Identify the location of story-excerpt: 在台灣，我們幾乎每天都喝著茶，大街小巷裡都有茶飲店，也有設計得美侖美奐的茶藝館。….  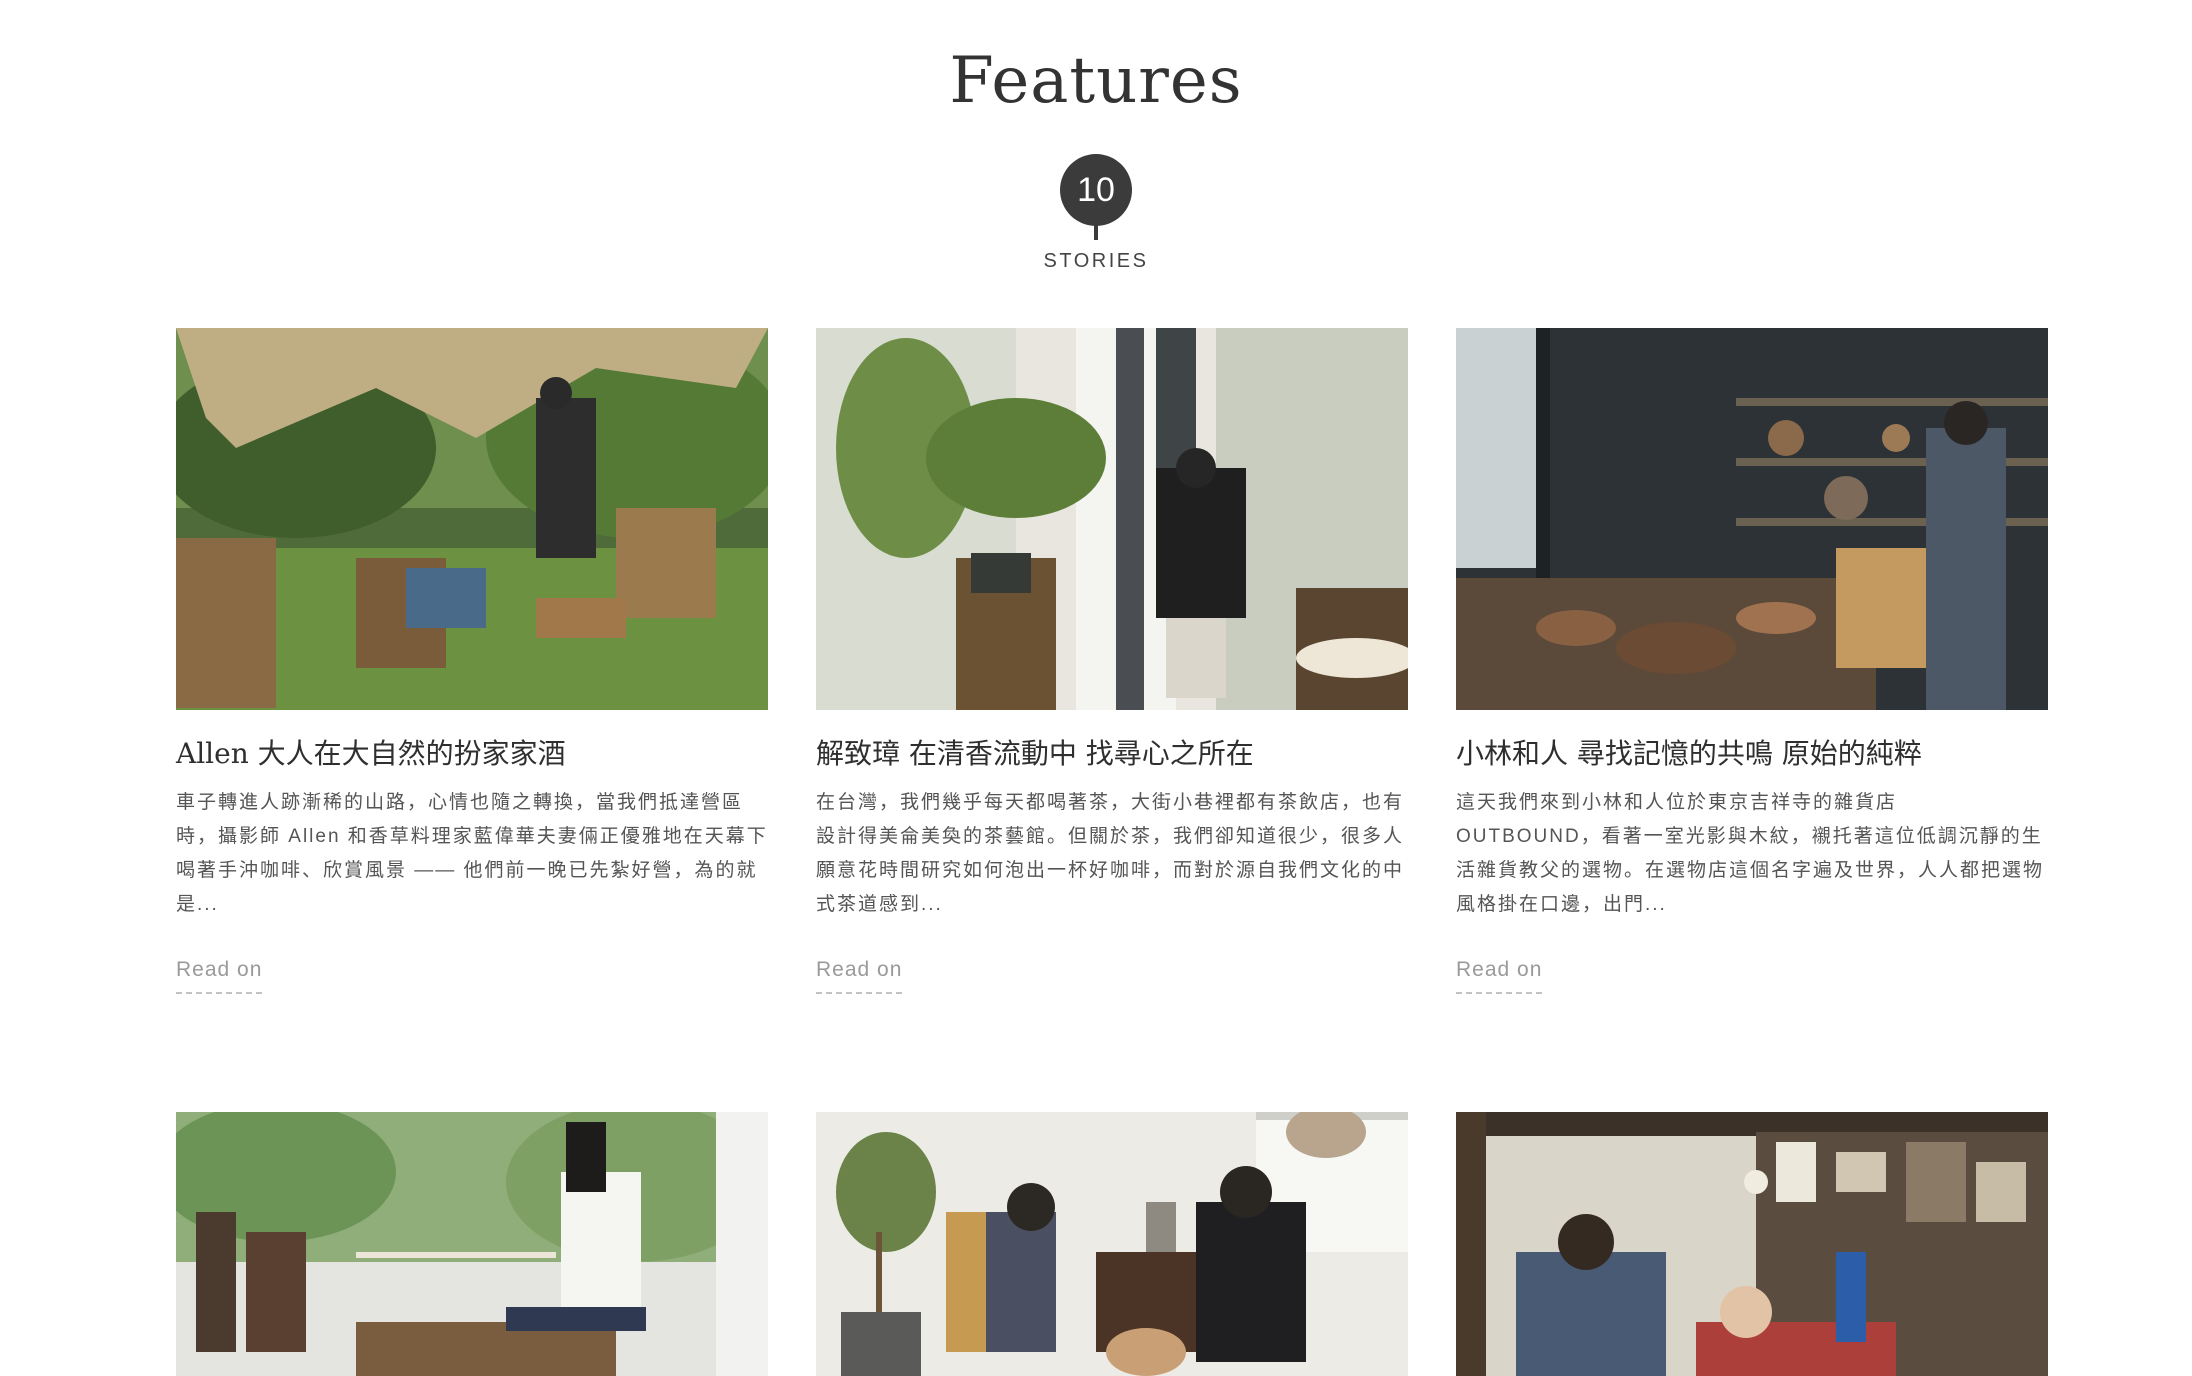
(1110, 853).